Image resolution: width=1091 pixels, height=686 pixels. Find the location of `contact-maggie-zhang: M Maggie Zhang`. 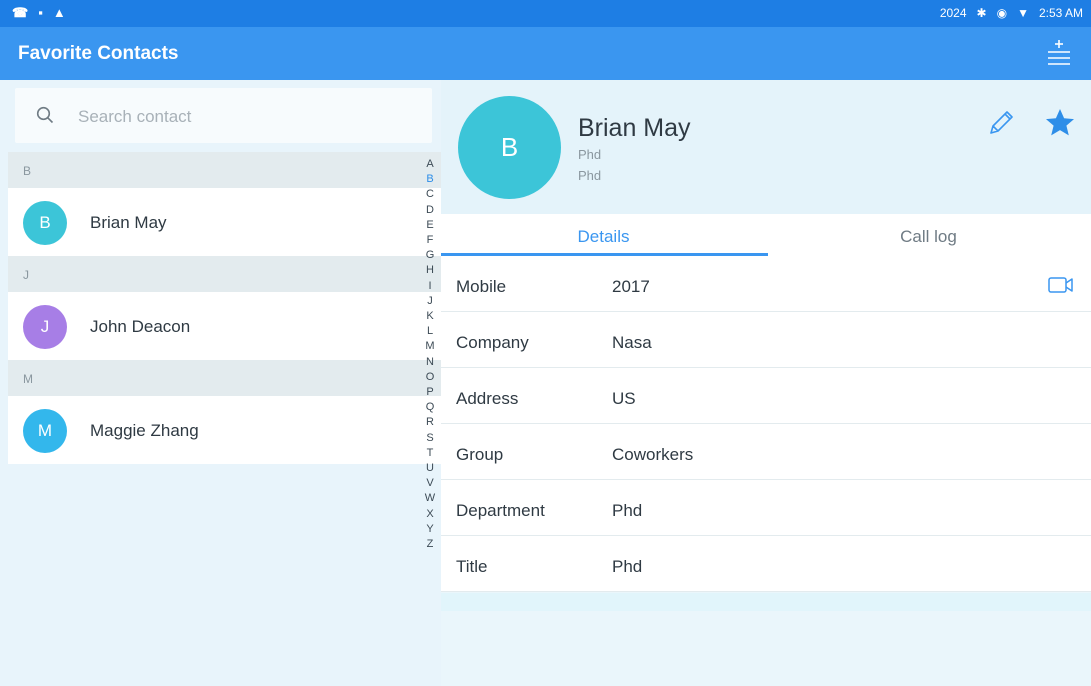

contact-maggie-zhang: M Maggie Zhang is located at coordinates (224, 430).